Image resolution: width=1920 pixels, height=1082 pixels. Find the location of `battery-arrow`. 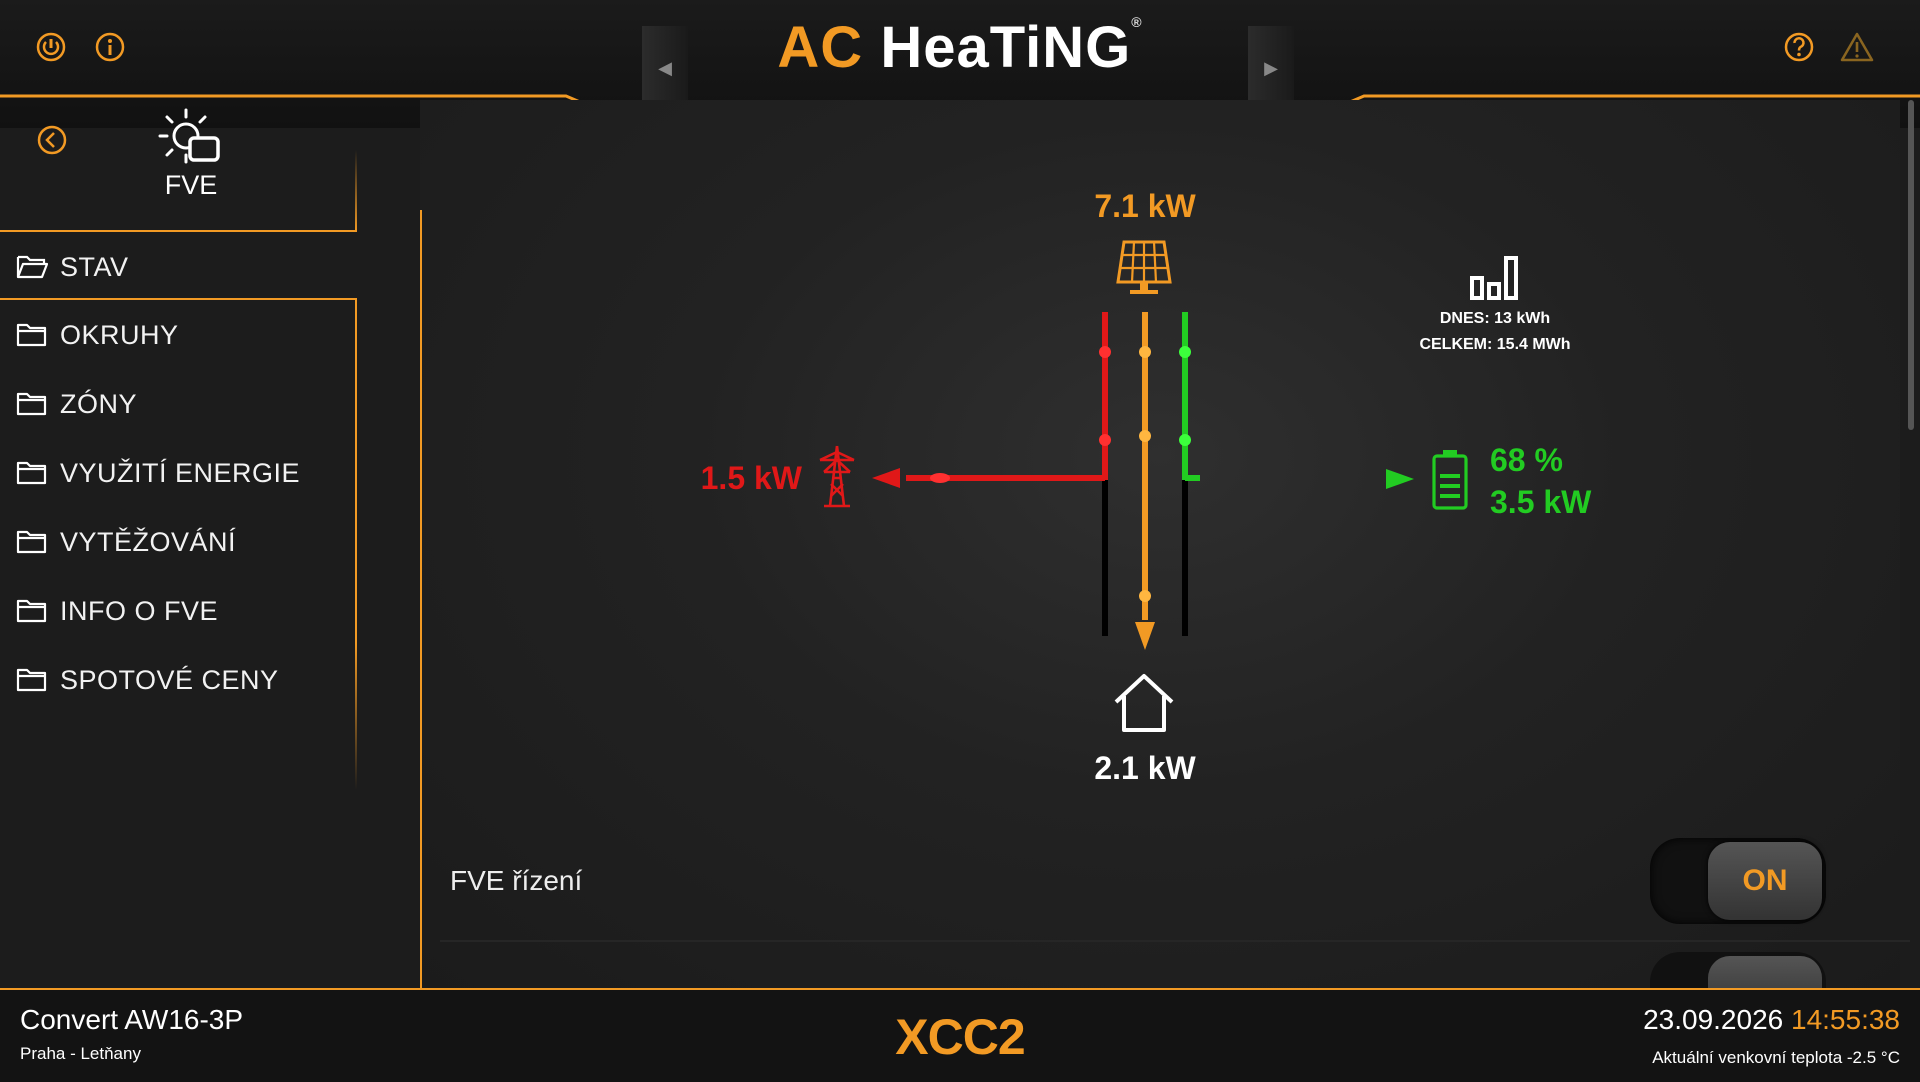

battery-arrow is located at coordinates (1400, 479).